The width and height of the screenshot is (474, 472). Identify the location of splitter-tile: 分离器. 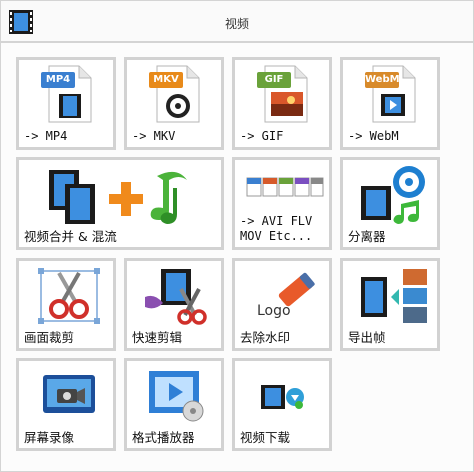
(390, 203).